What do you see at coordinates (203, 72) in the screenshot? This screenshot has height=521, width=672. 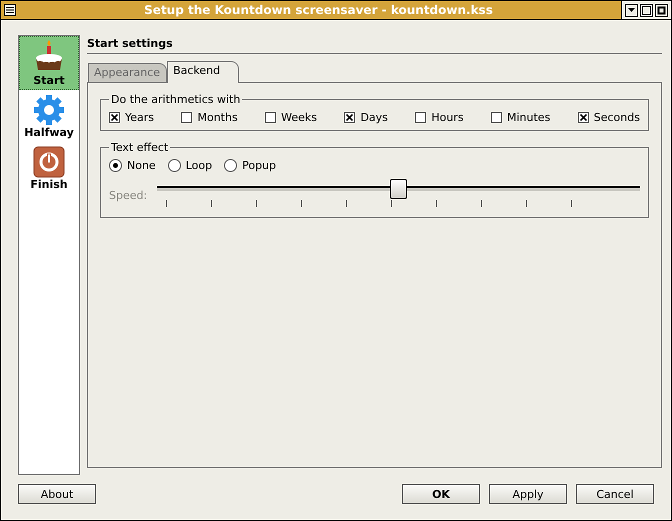 I see `tab: Backend` at bounding box center [203, 72].